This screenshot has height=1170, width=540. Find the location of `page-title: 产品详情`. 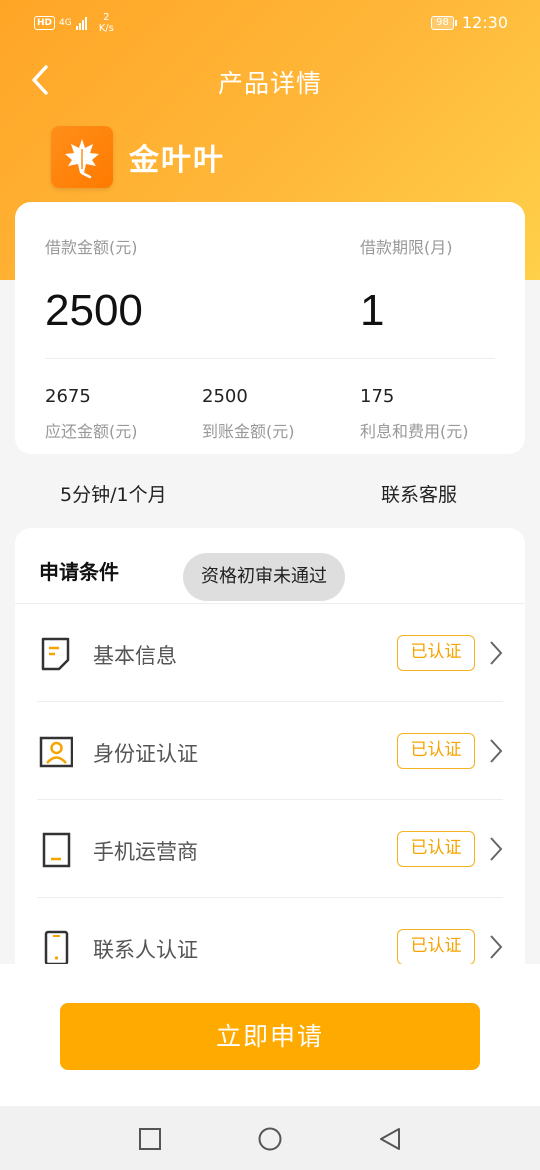

page-title: 产品详情 is located at coordinates (269, 83).